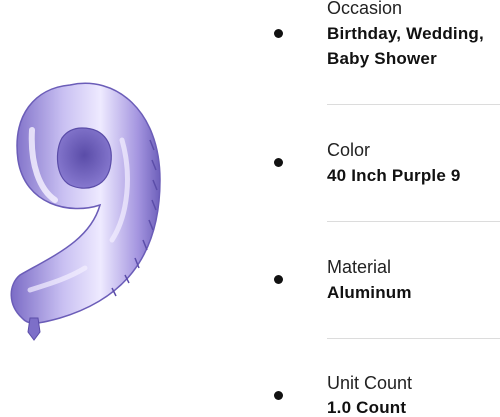 Image resolution: width=500 pixels, height=417 pixels. Describe the element at coordinates (394, 175) in the screenshot. I see `spec-value: 40 Inch Purple 9` at that location.